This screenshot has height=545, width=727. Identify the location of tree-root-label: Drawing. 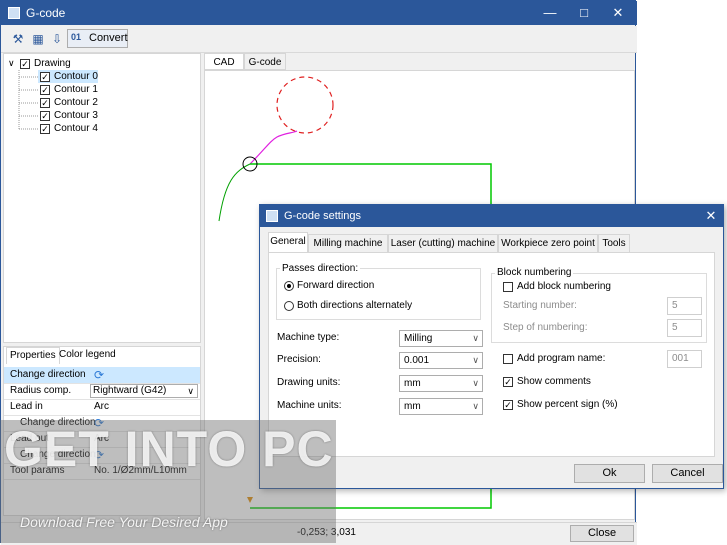
(52, 63).